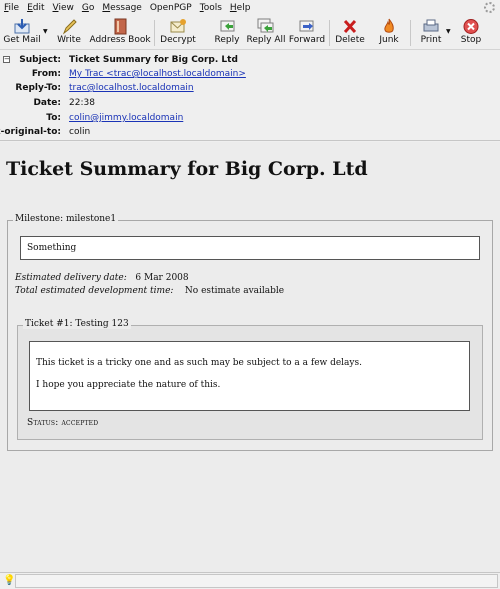 Image resolution: width=500 pixels, height=589 pixels. What do you see at coordinates (69, 26) in the screenshot?
I see `pencil-icon` at bounding box center [69, 26].